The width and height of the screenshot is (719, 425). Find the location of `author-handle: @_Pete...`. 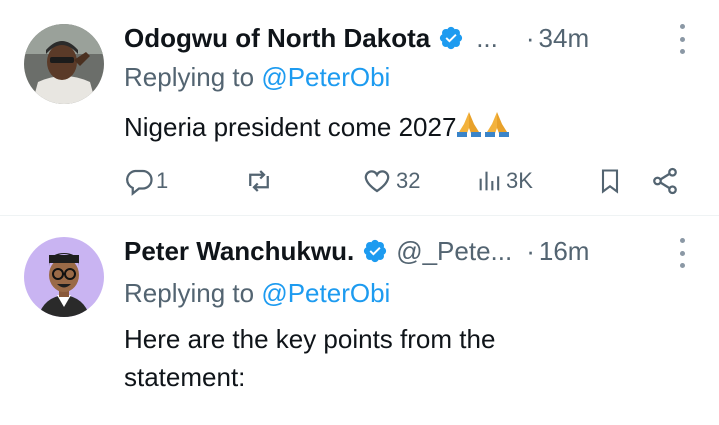

author-handle: @_Pete... is located at coordinates (454, 251).